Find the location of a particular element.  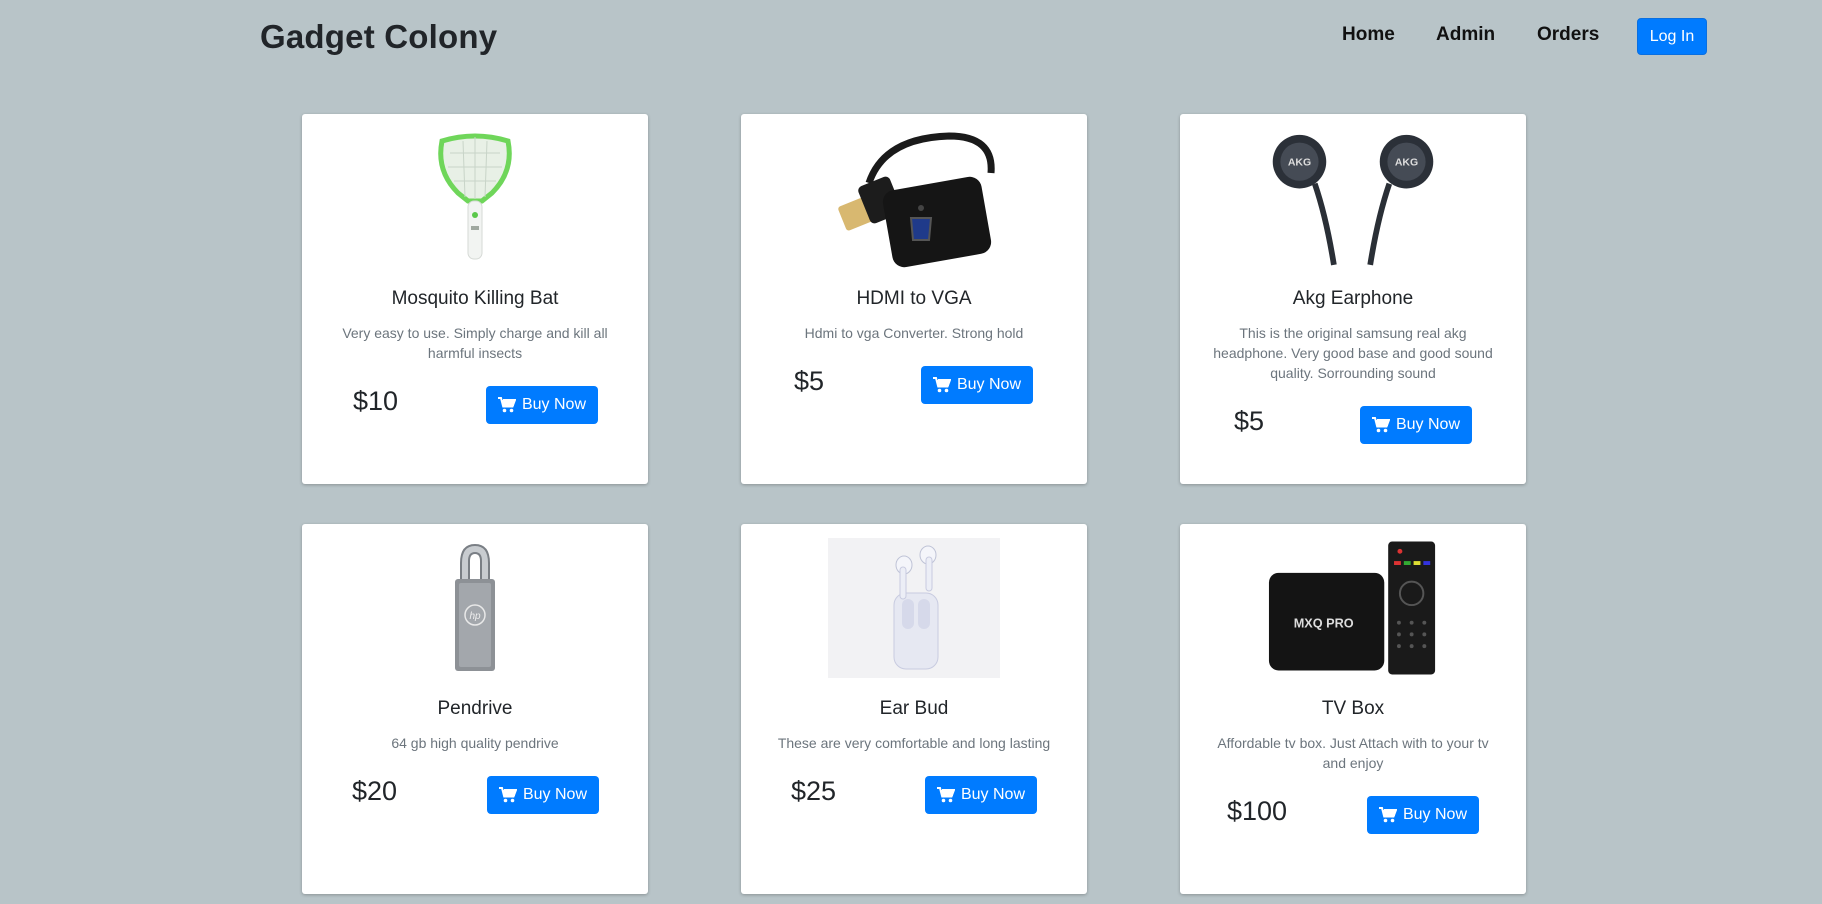

product-price: $20 is located at coordinates (375, 791).